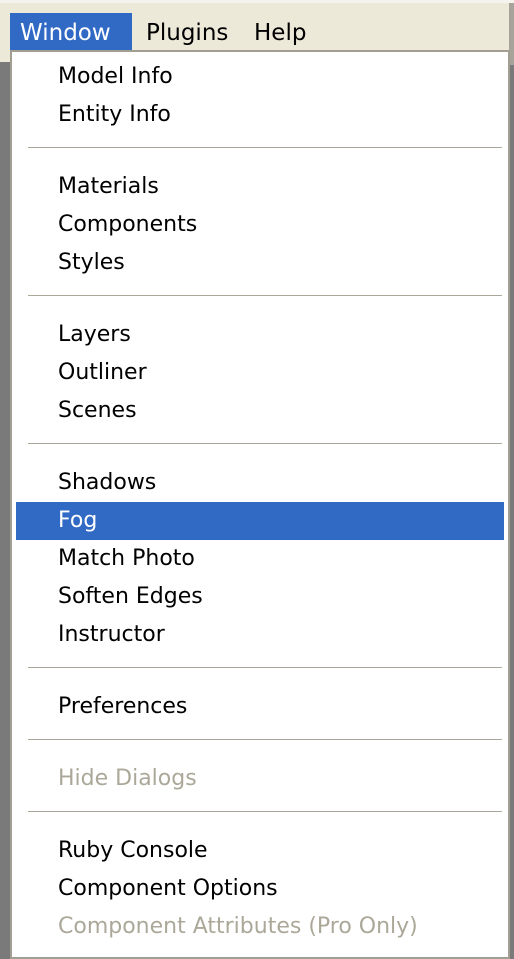 The image size is (514, 959). Describe the element at coordinates (260, 707) in the screenshot. I see `menu-item-preferences: Preferences` at that location.